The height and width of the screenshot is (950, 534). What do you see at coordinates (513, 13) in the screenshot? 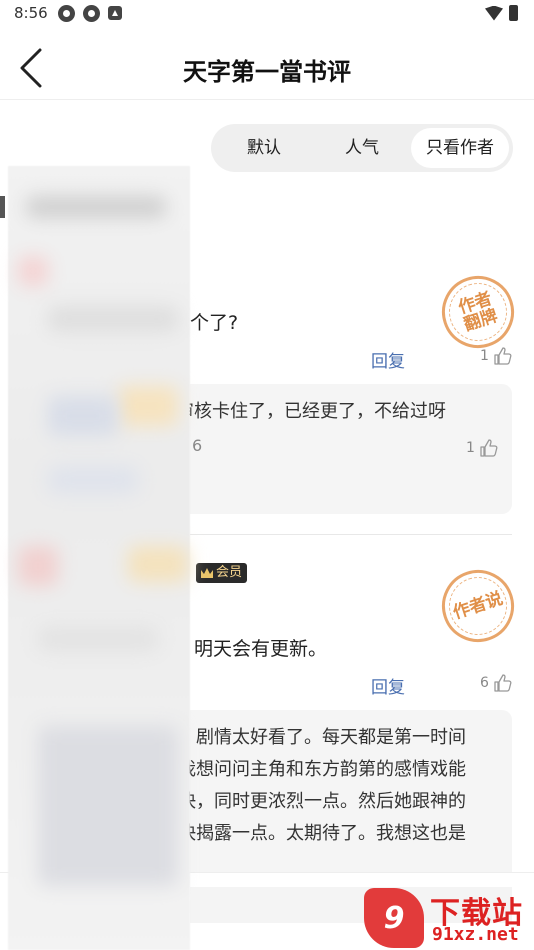
I see `battery-icon` at bounding box center [513, 13].